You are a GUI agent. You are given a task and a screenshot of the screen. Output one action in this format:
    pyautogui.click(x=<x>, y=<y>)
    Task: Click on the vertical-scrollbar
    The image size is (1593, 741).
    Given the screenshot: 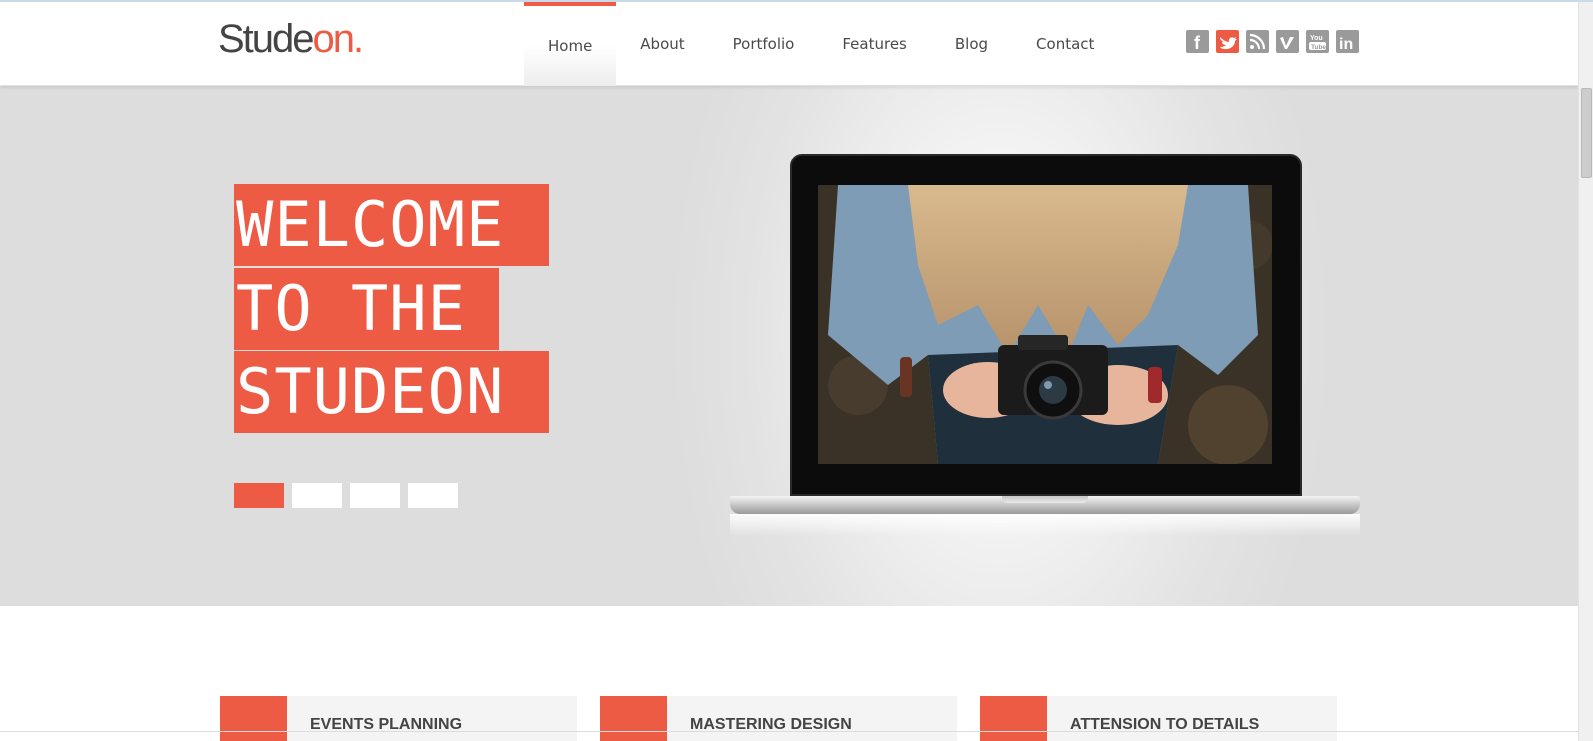 What is the action you would take?
    pyautogui.click(x=1585, y=371)
    